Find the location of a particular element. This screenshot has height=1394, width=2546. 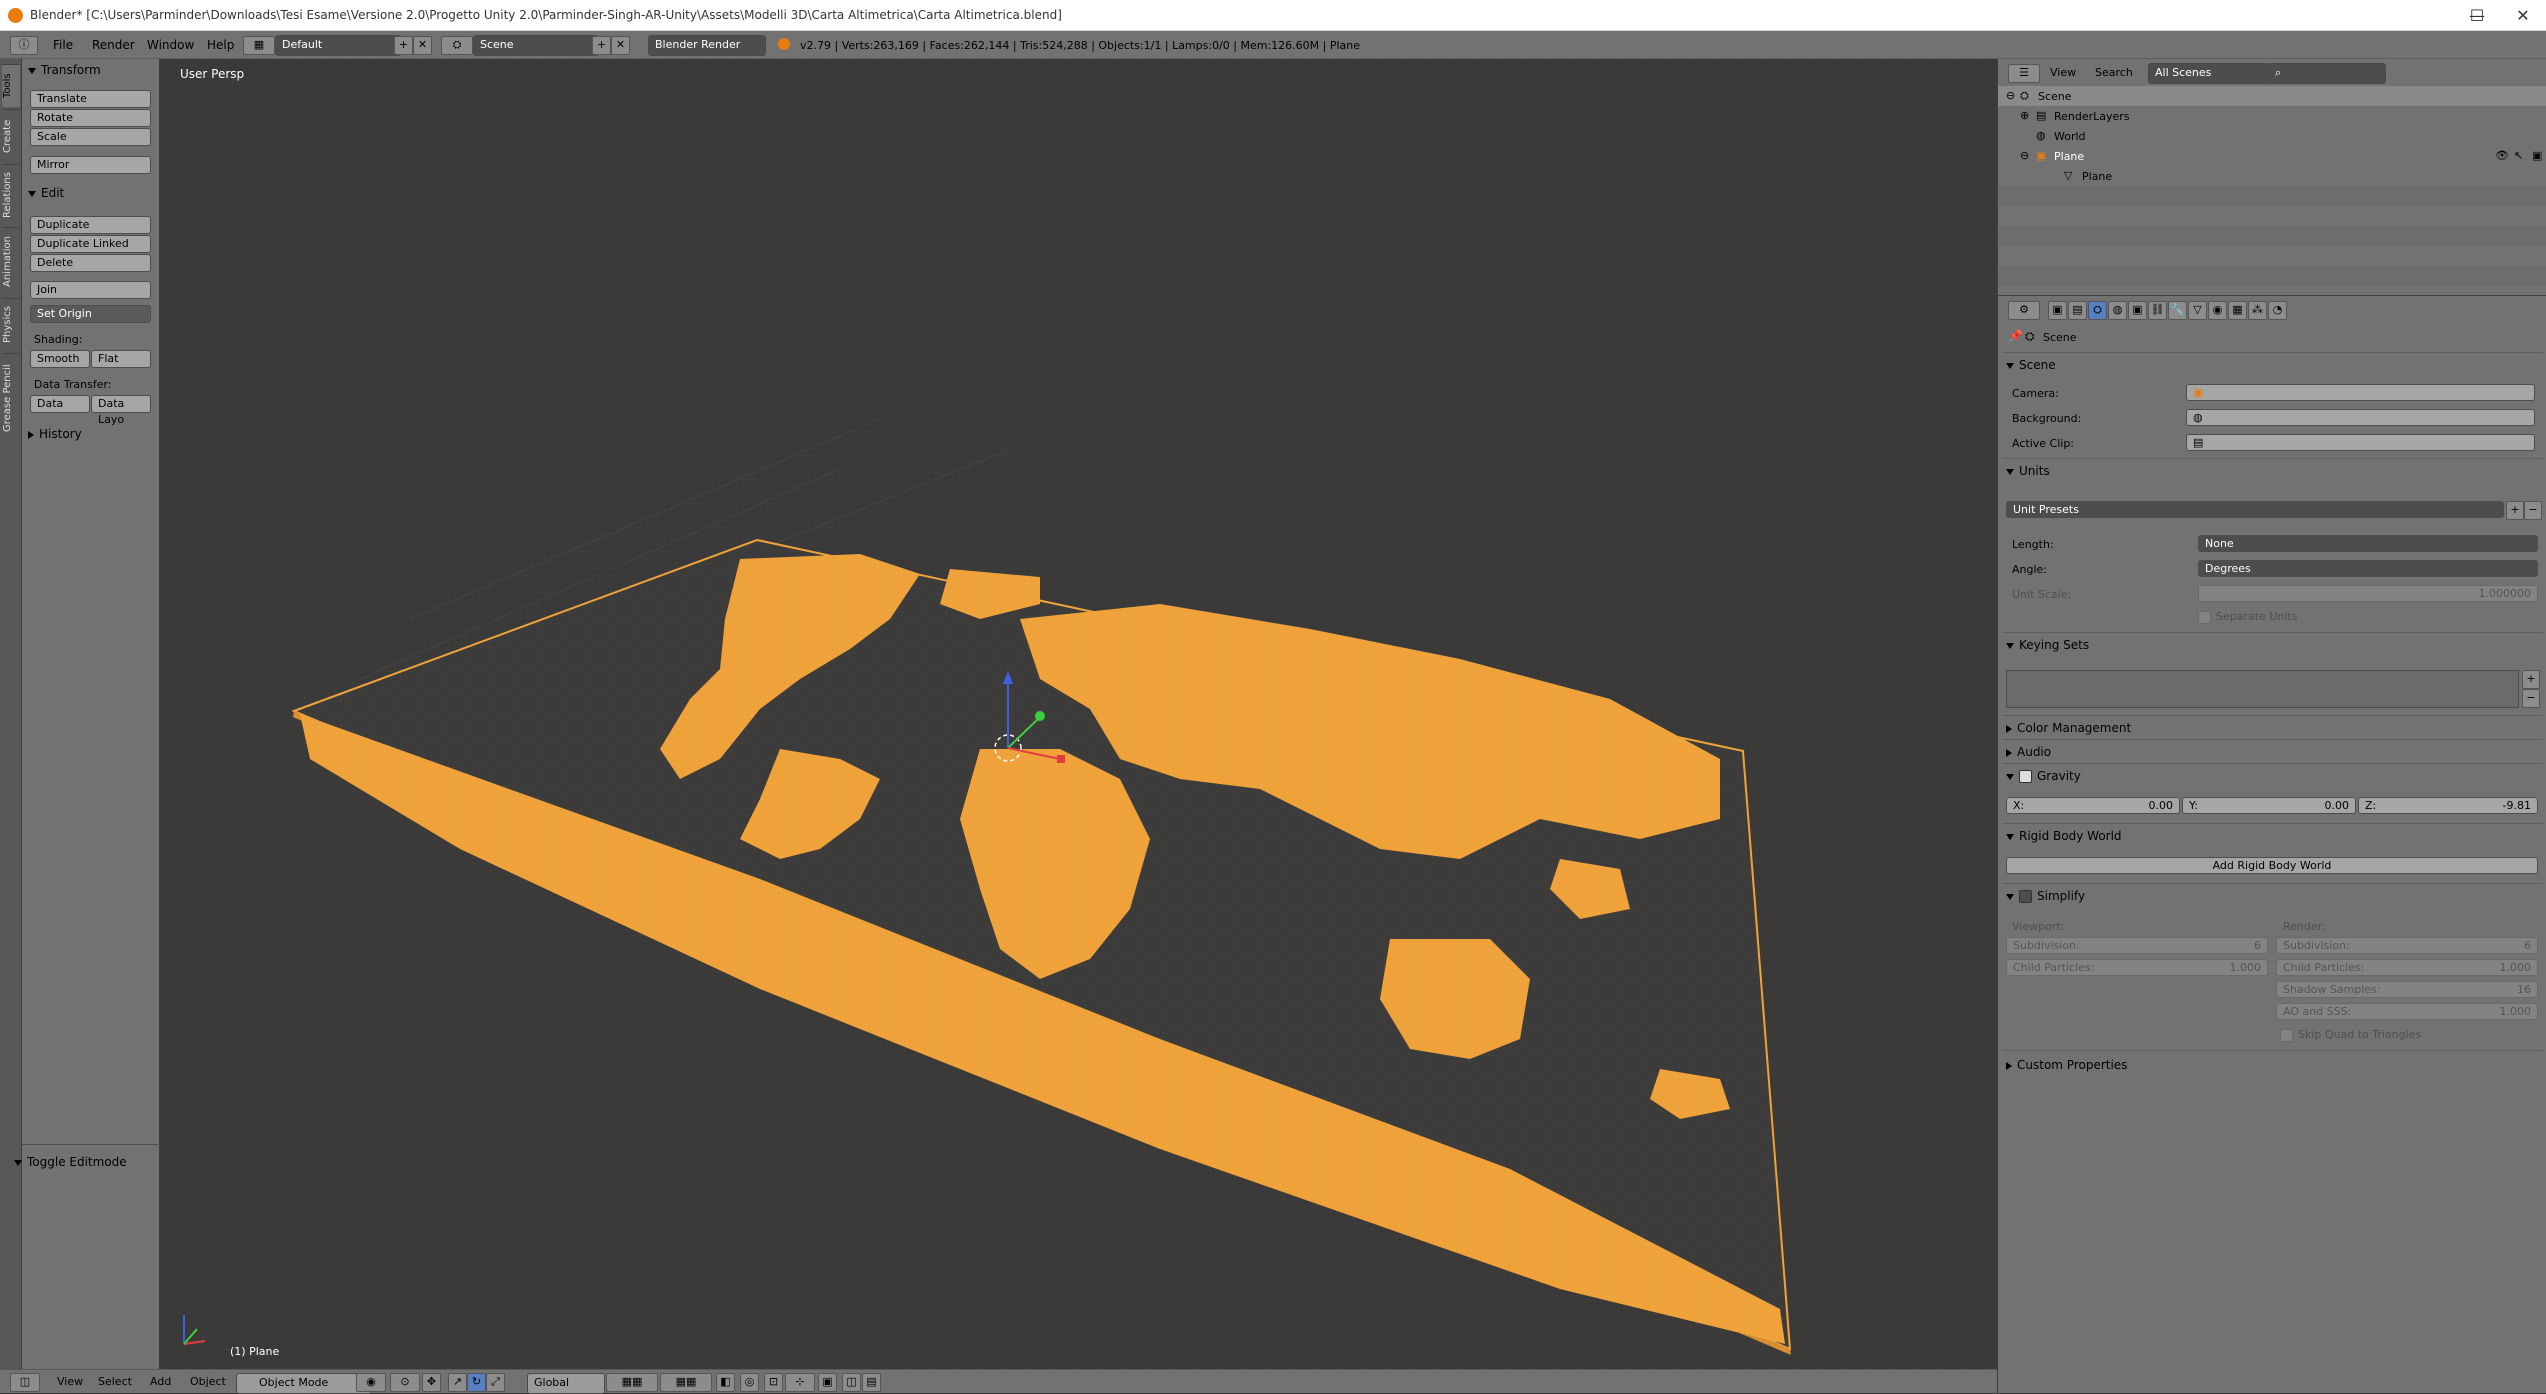

custom-properties-panel-header: Custom Properties is located at coordinates (2066, 1065).